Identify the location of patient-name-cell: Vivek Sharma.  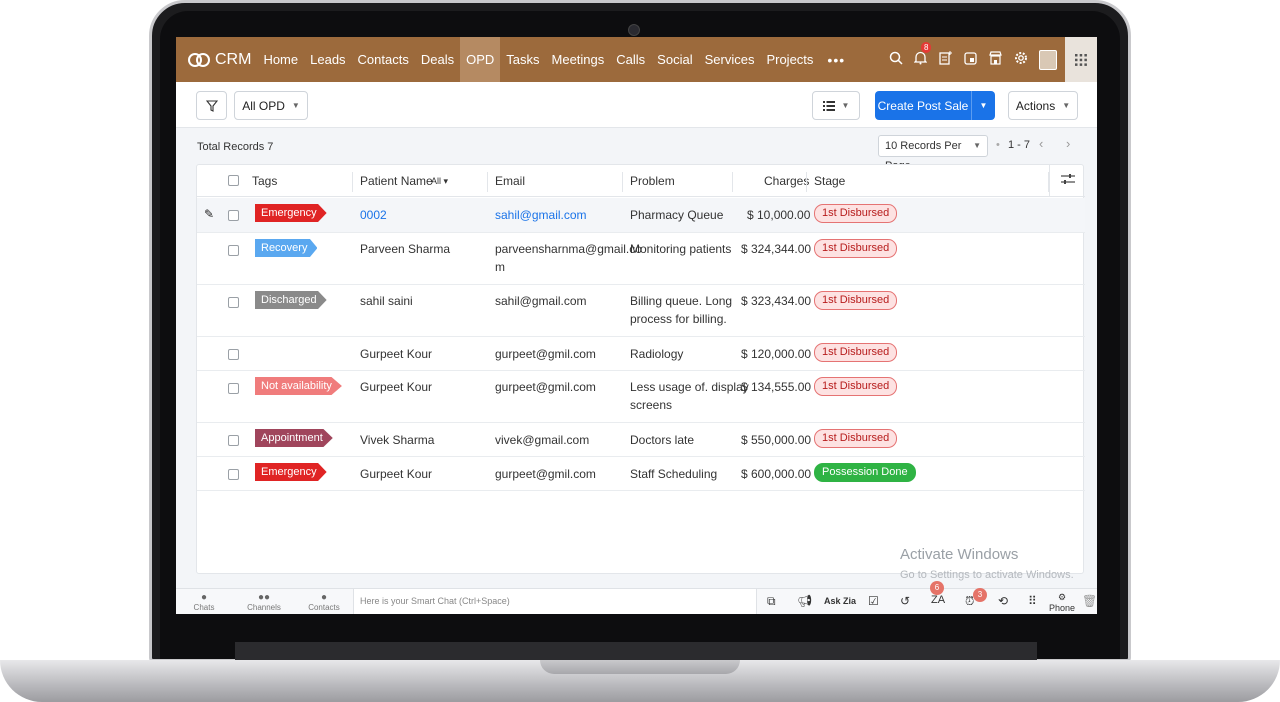
(397, 440).